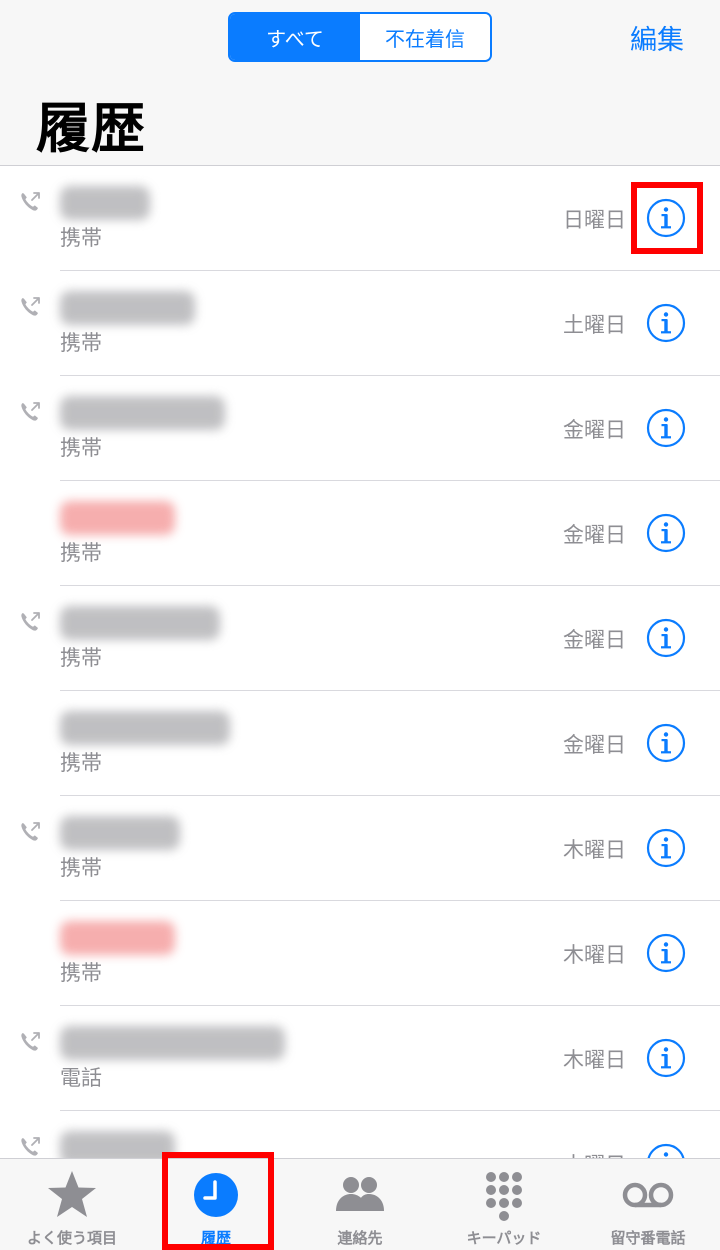 This screenshot has height=1250, width=720. I want to click on info-button-highlight, so click(667, 218).